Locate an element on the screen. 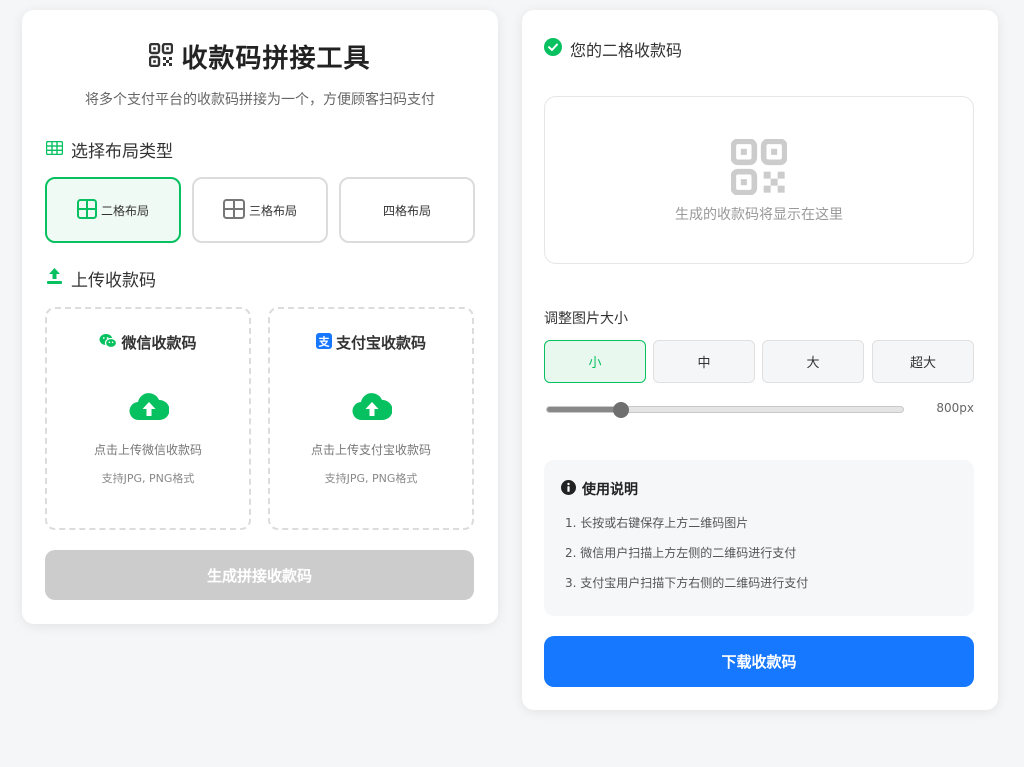 The height and width of the screenshot is (767, 1024). size-slider-fill is located at coordinates (585, 409).